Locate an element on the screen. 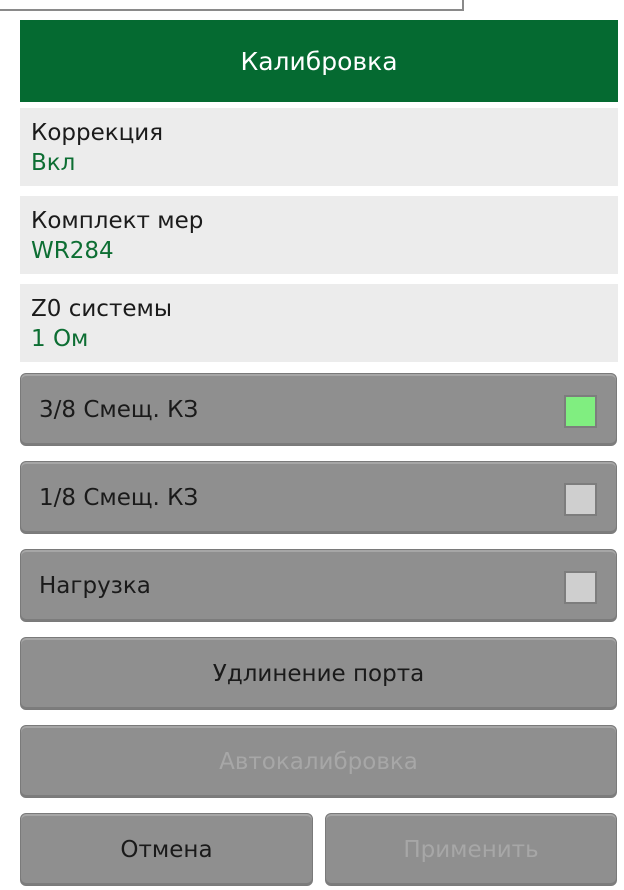  system-z0-label: Z0 системы is located at coordinates (101, 309).